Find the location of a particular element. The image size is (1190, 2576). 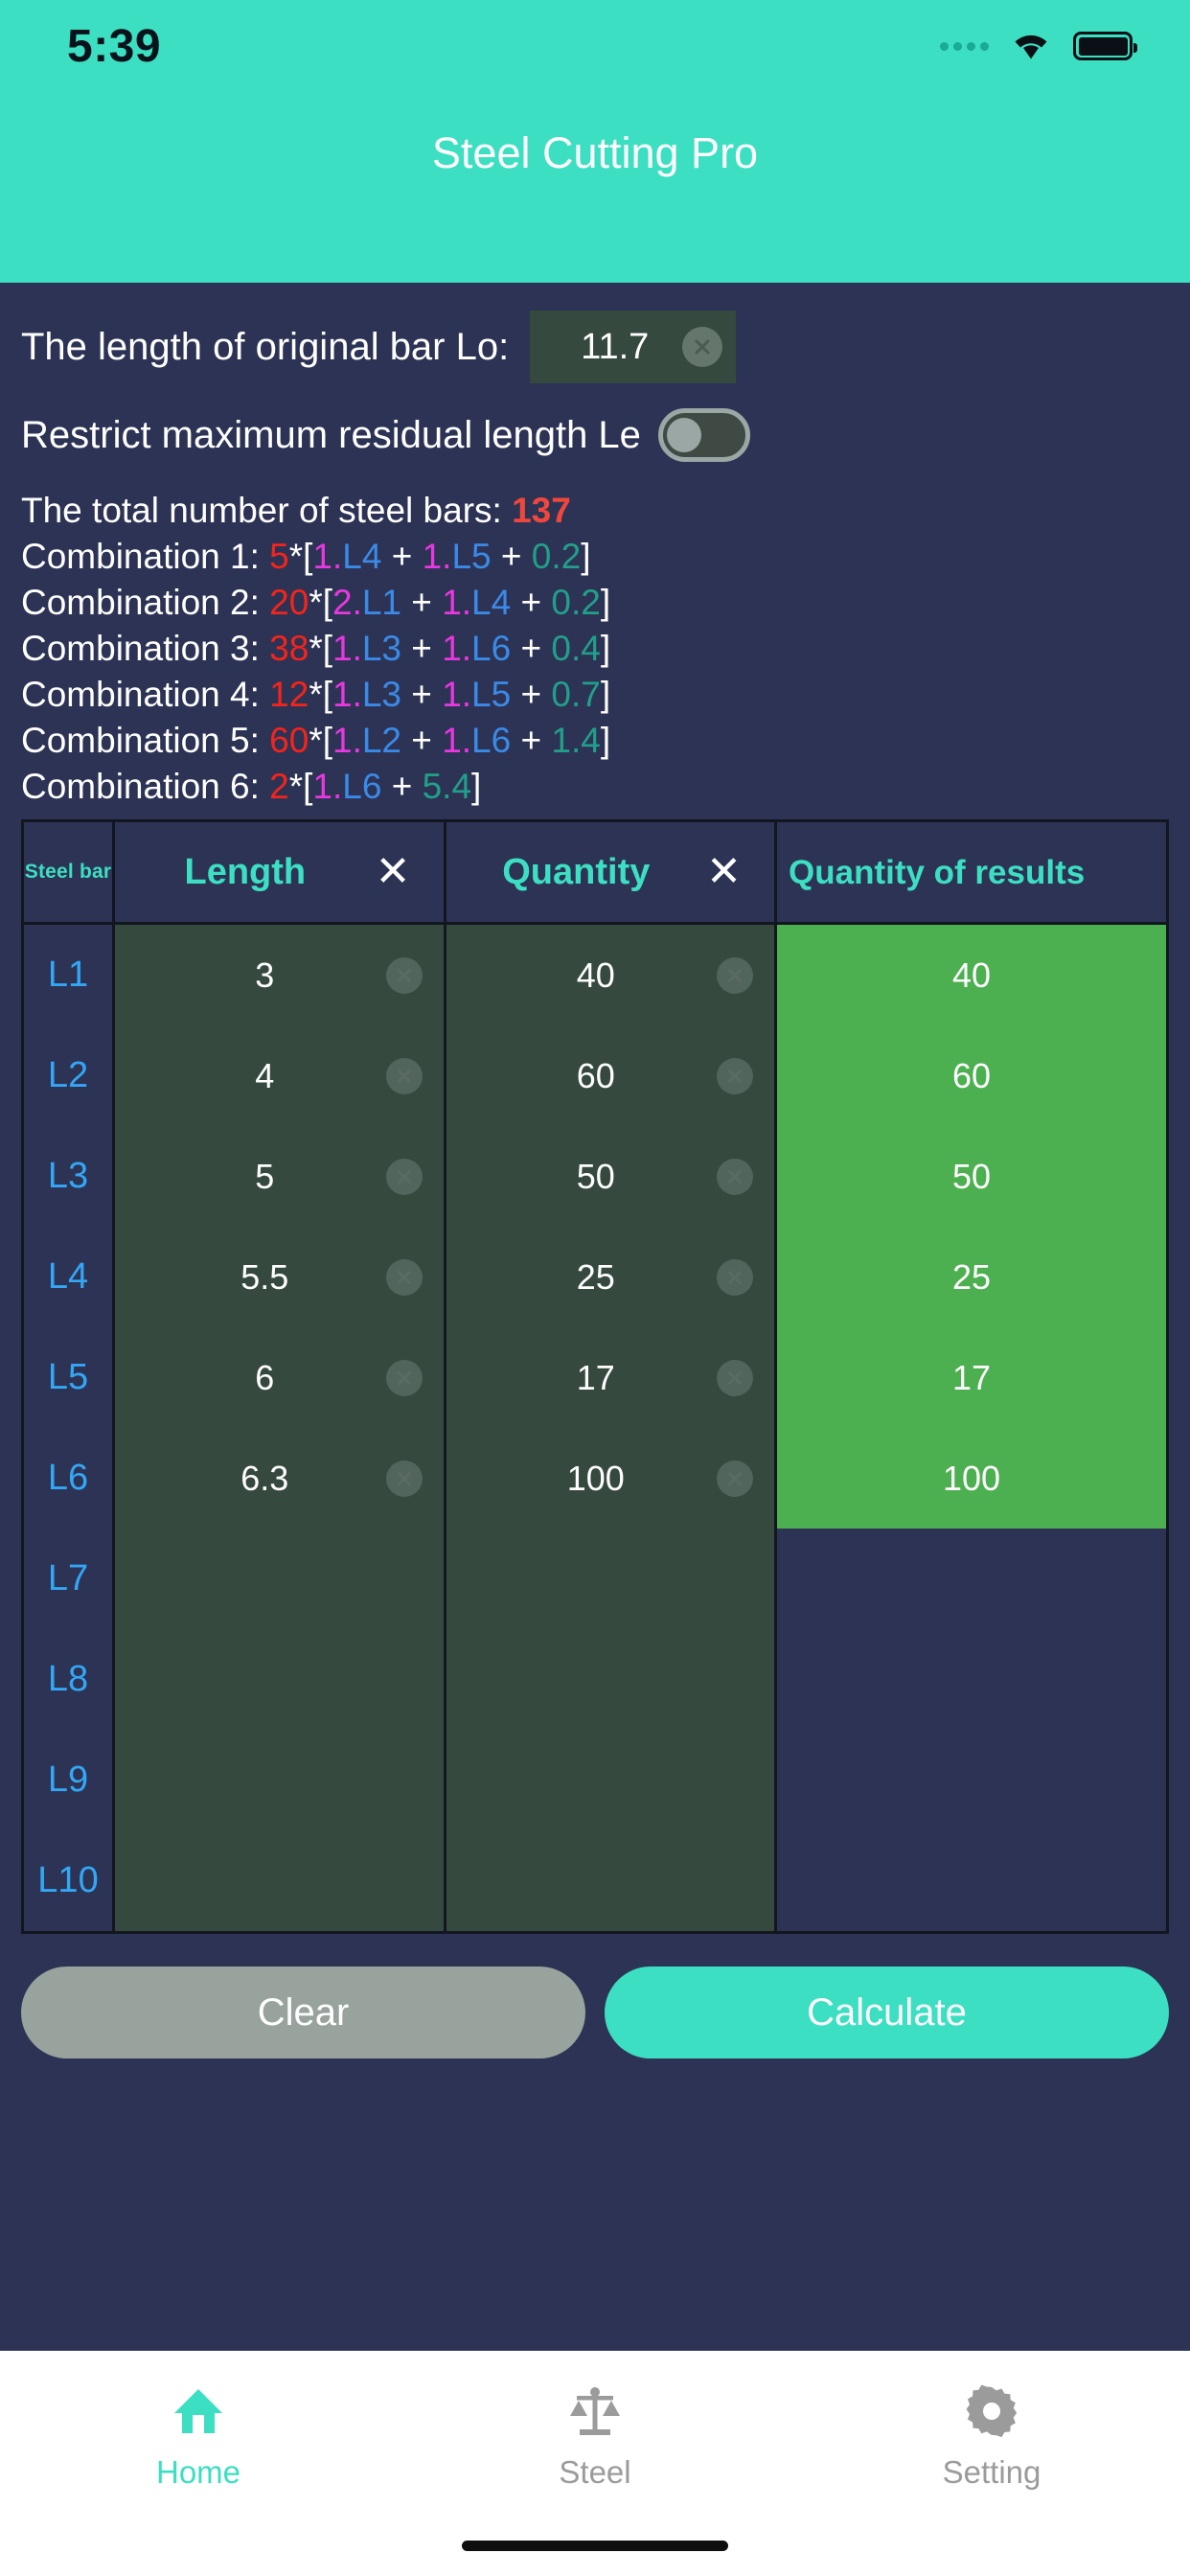

cell-quantity: 50 is located at coordinates (610, 1176).